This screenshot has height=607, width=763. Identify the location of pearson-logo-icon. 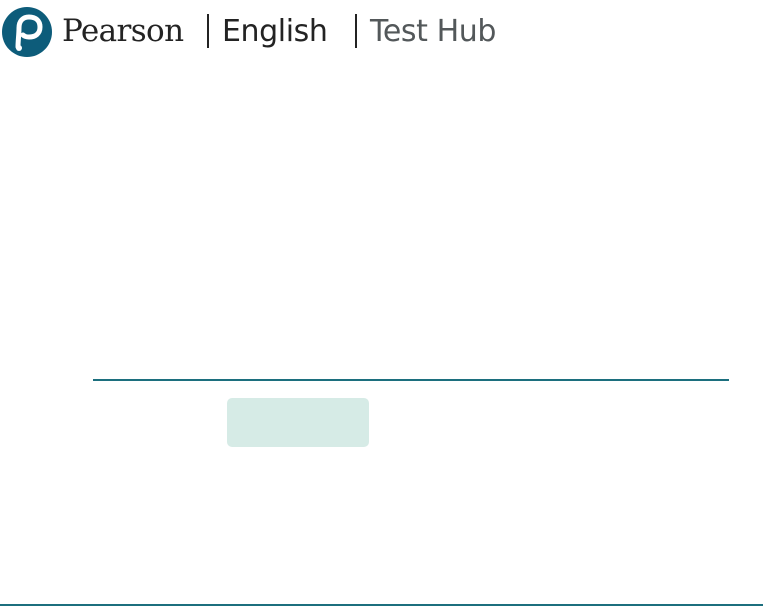
(27, 32).